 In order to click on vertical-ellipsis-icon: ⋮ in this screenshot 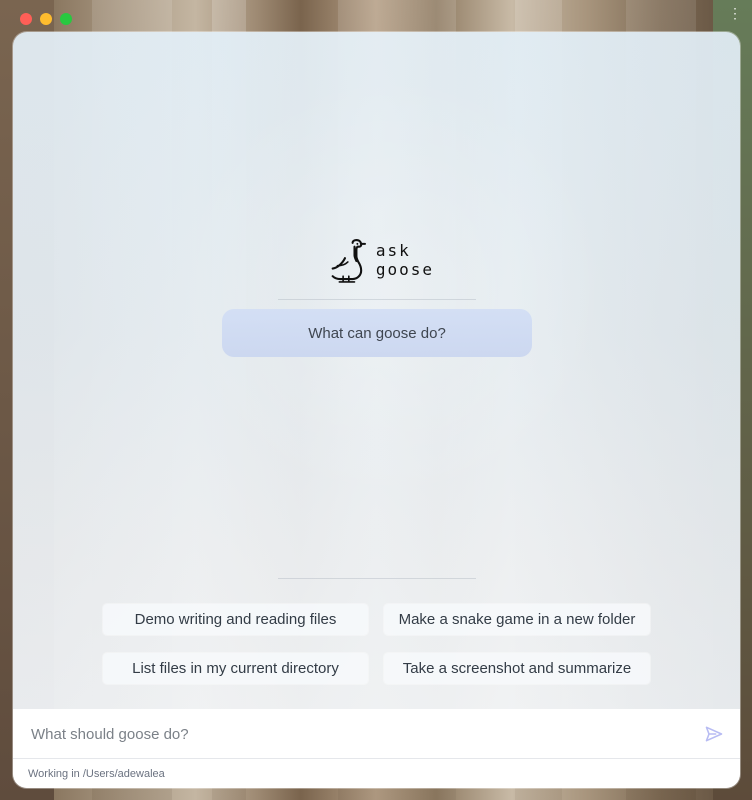, I will do `click(735, 13)`.